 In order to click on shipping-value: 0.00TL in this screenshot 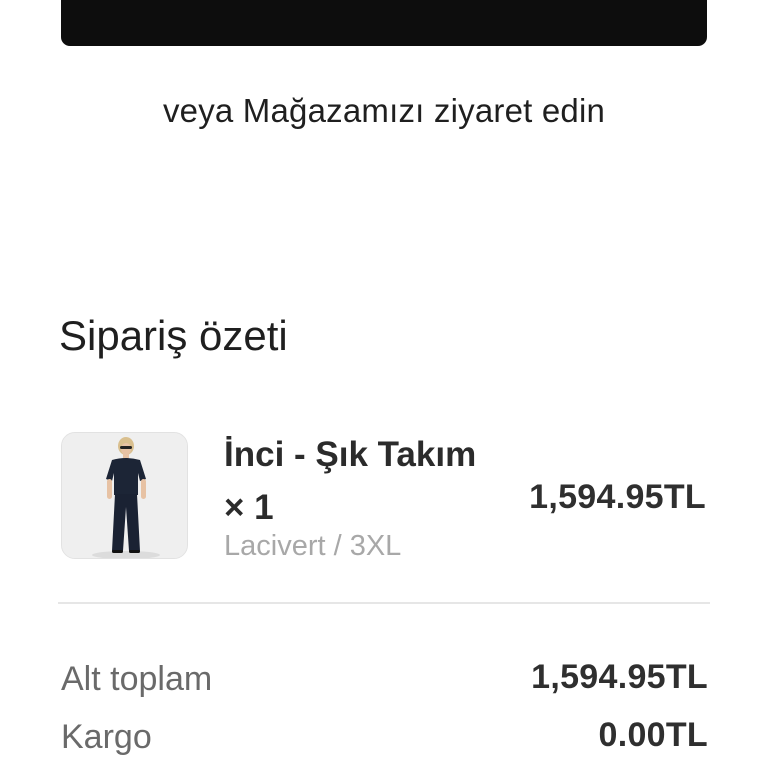, I will do `click(653, 735)`.